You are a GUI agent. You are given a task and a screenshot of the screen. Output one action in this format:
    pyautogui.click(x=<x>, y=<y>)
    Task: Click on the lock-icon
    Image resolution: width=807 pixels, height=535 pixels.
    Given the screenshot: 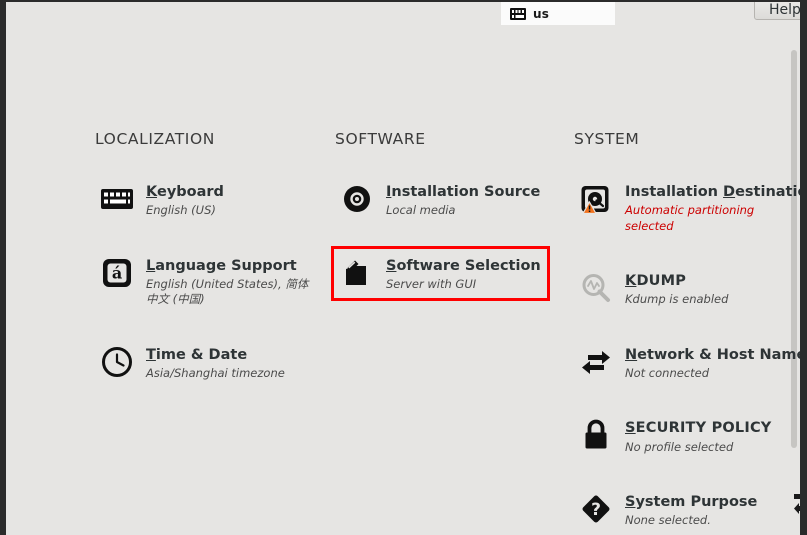 What is the action you would take?
    pyautogui.click(x=596, y=435)
    